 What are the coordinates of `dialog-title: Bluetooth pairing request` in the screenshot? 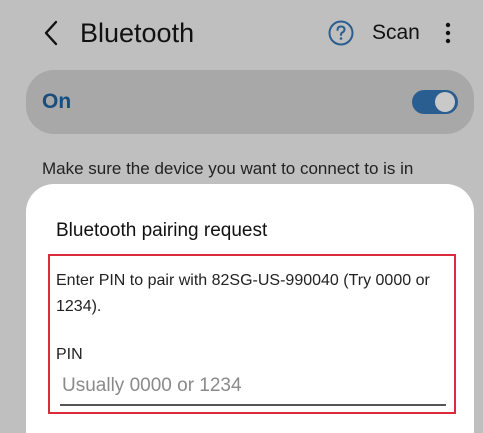 It's located at (162, 230).